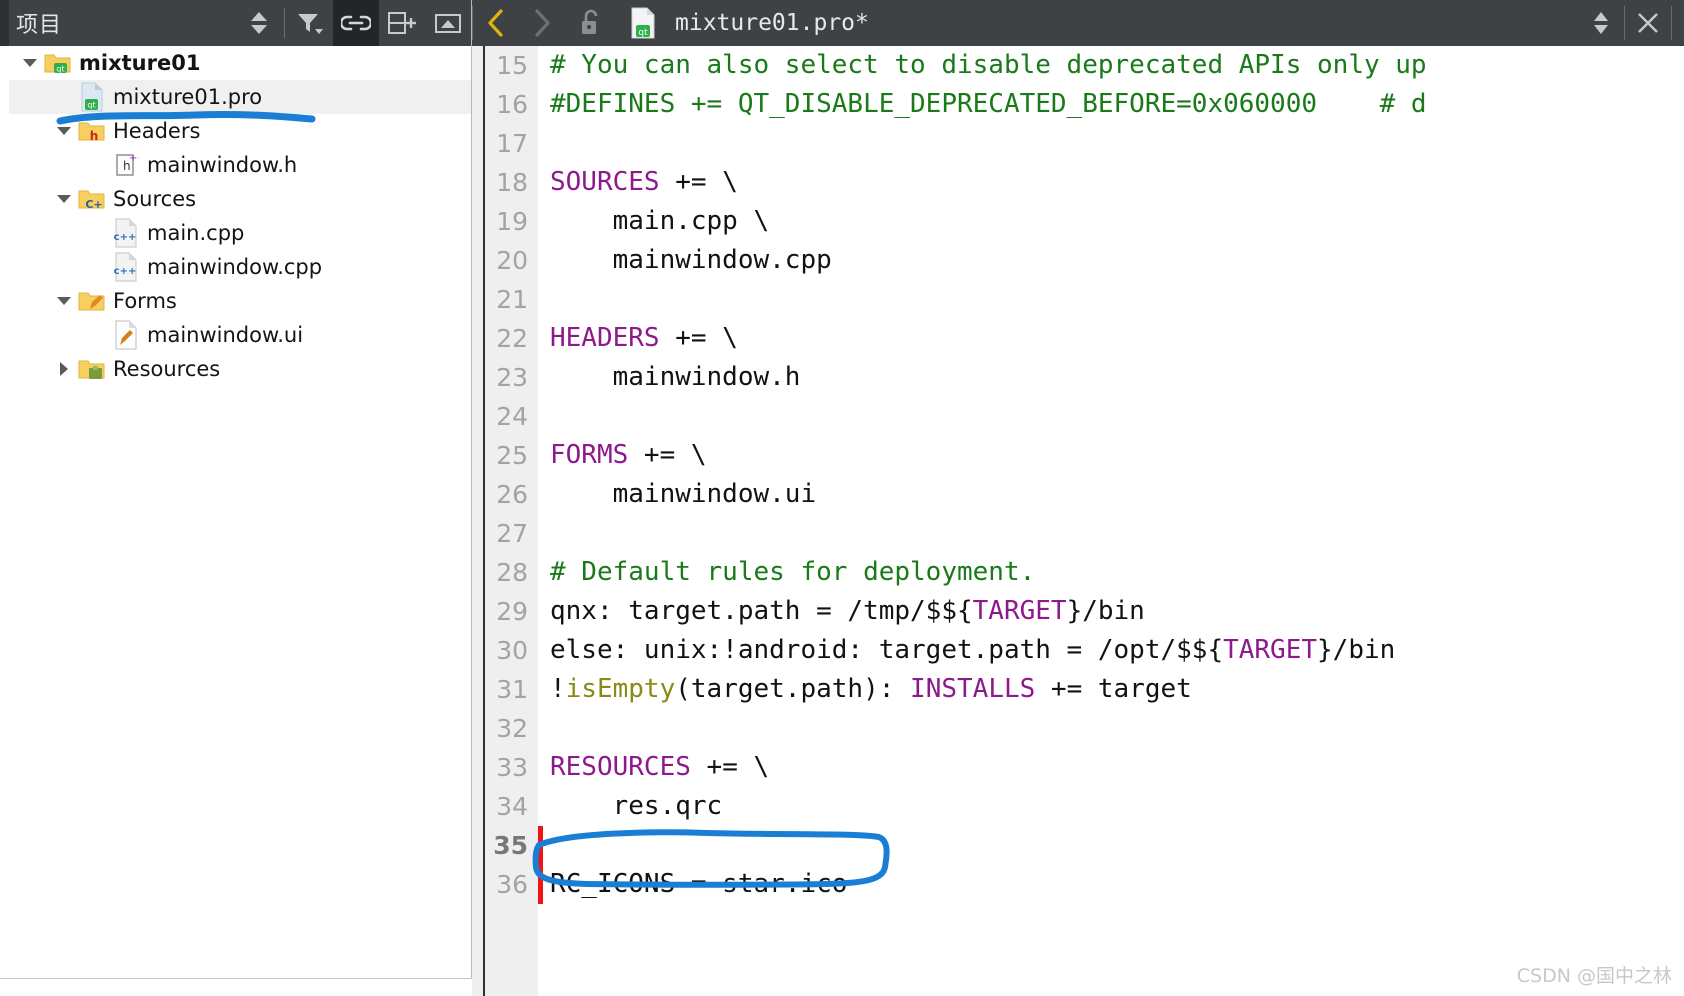 The height and width of the screenshot is (996, 1684). Describe the element at coordinates (188, 97) in the screenshot. I see `tree-item-label: mixture01.pro` at that location.